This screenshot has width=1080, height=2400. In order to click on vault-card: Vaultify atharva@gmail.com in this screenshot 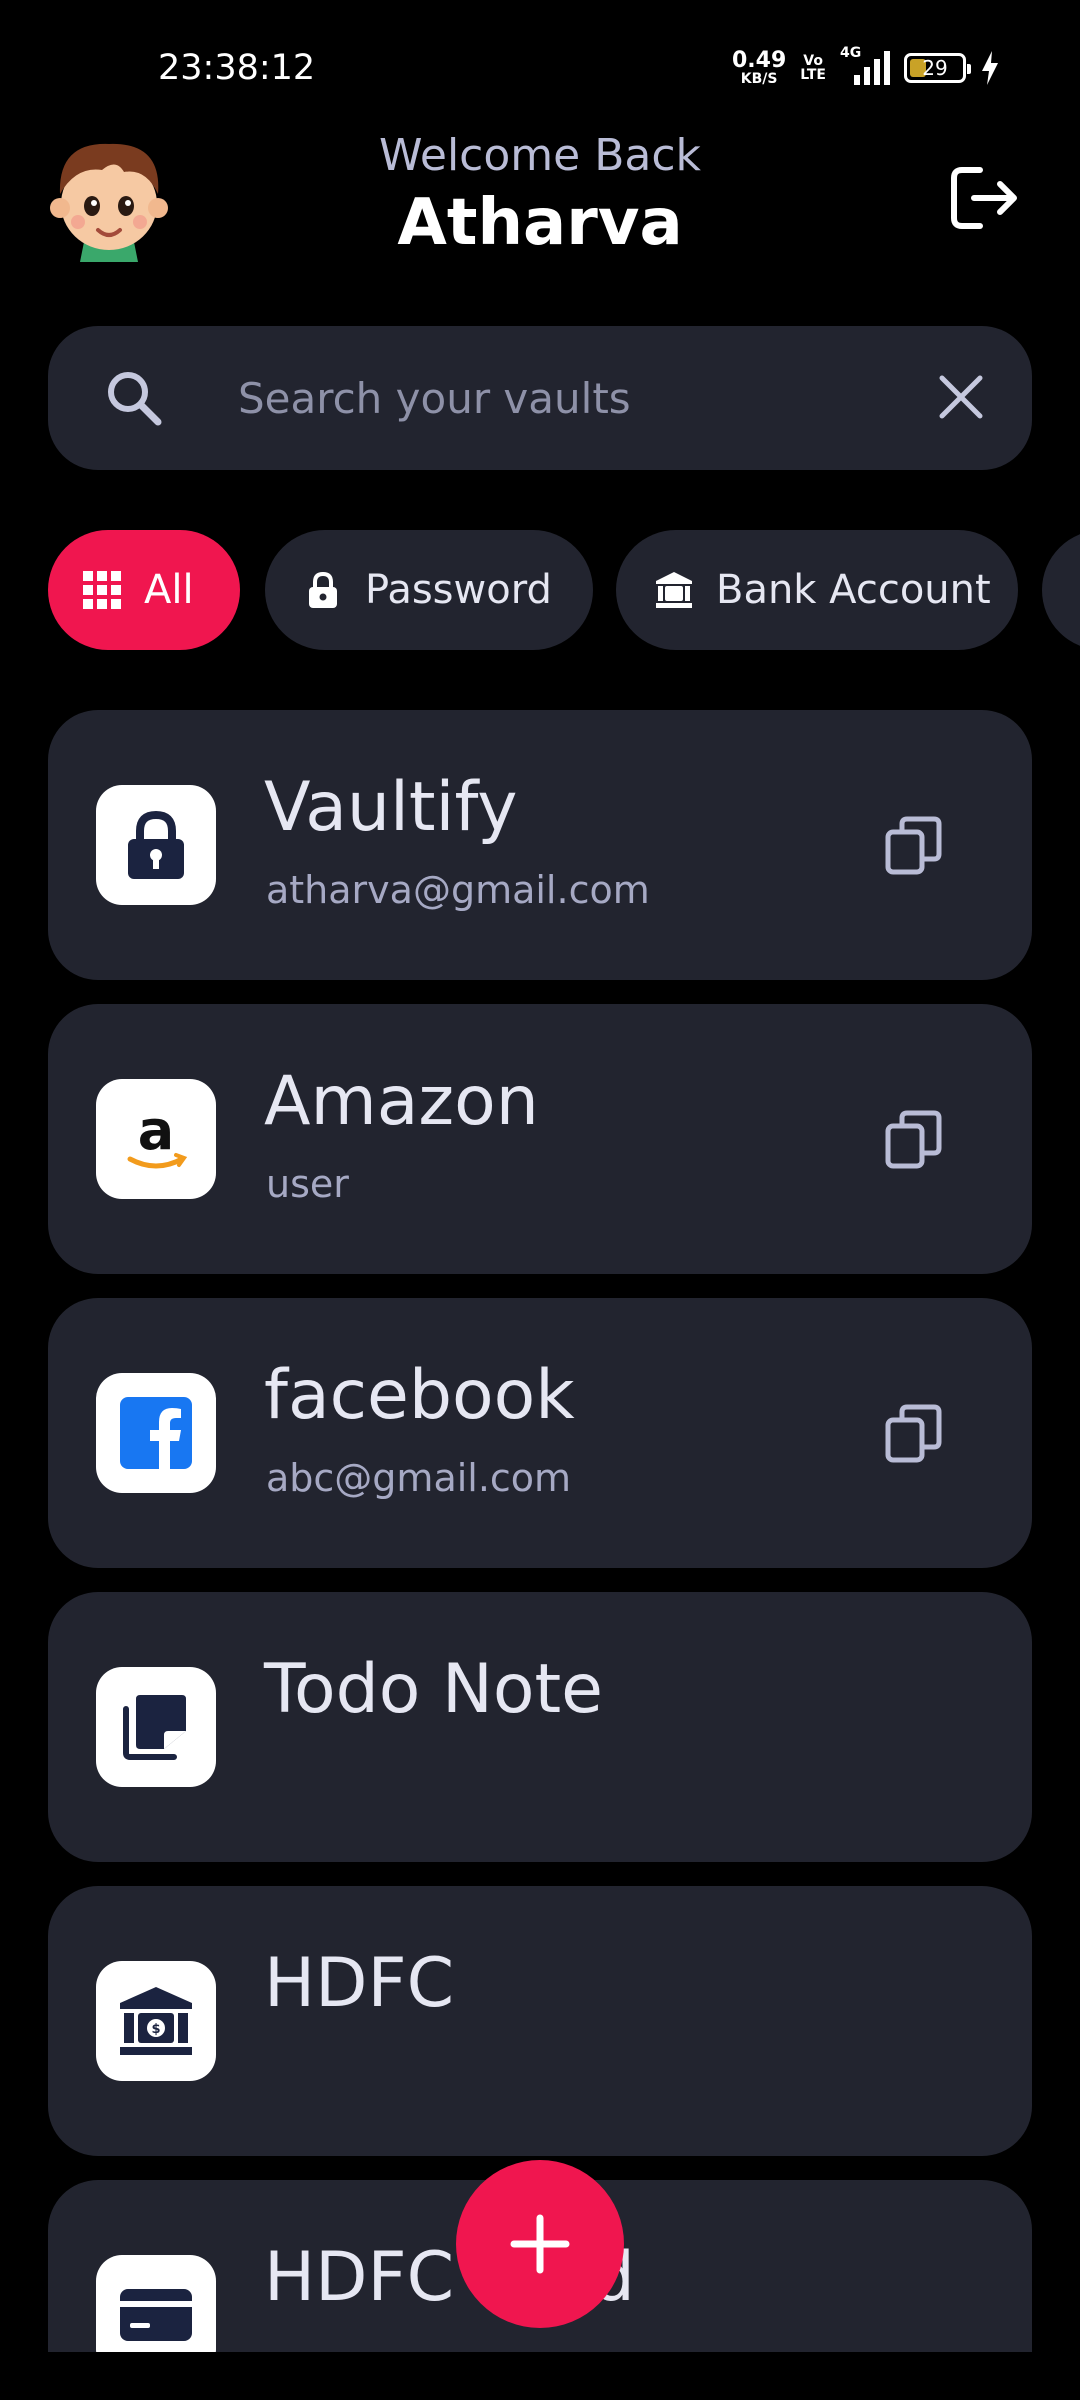, I will do `click(540, 845)`.